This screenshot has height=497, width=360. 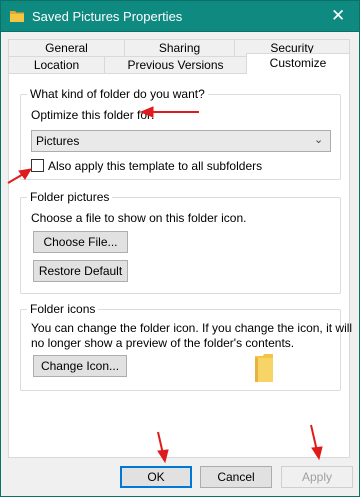 I want to click on folder-preview-icon, so click(x=264, y=368).